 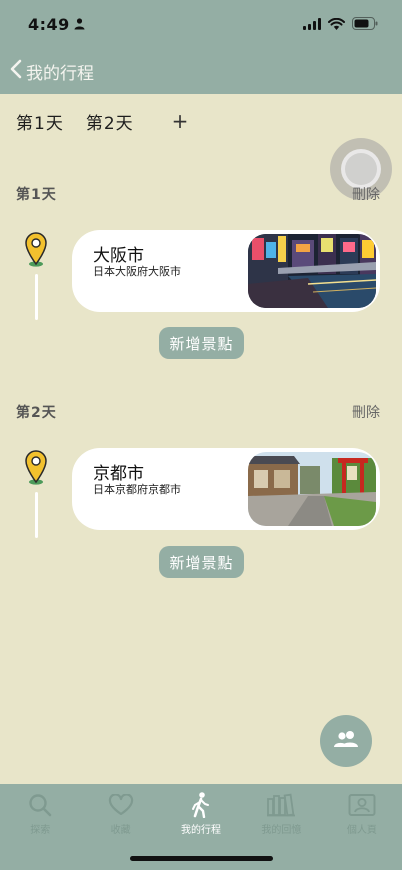 I want to click on day-2-header: 第2天 刪除, so click(x=198, y=412).